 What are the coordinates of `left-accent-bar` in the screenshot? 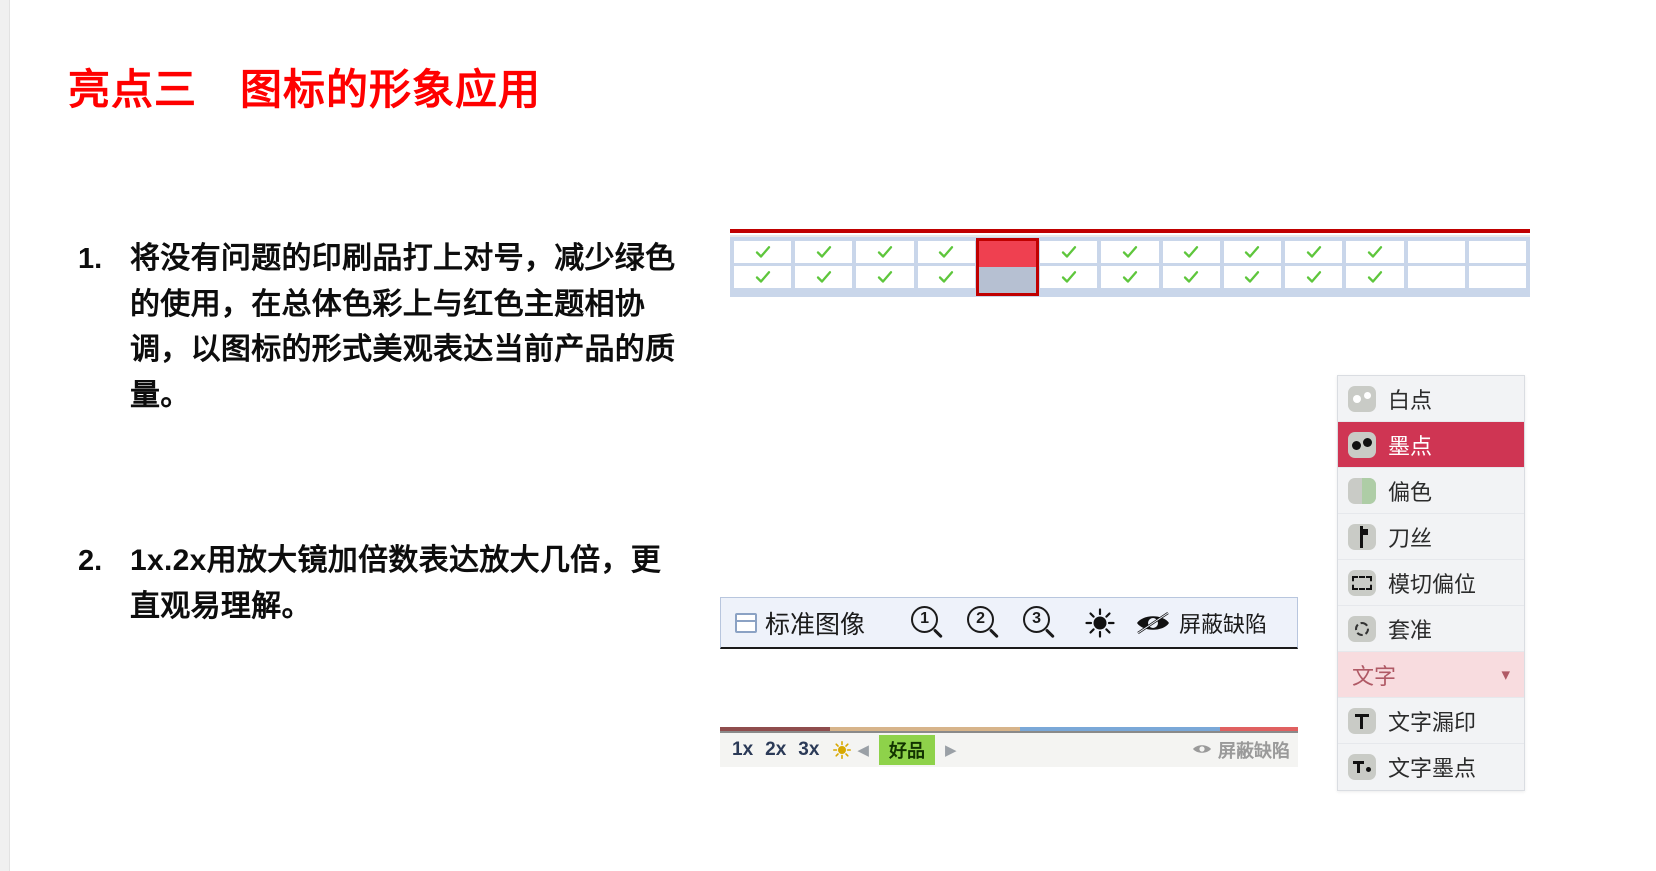 It's located at (5, 435).